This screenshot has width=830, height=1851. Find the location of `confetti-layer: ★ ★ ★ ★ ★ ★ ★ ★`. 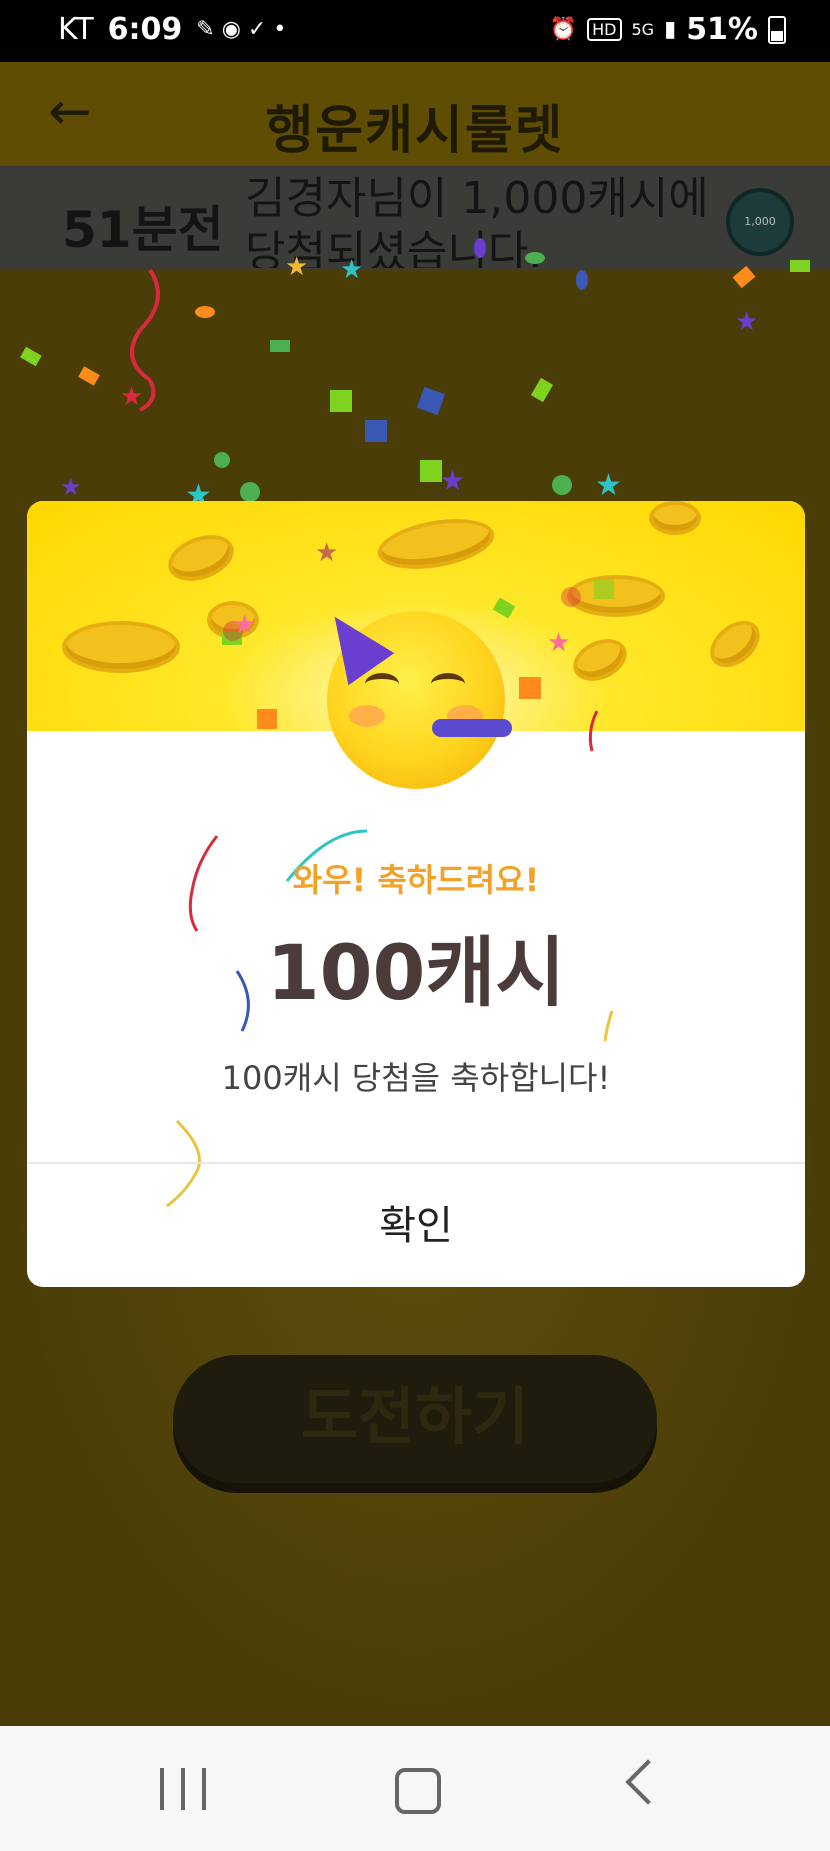

confetti-layer: ★ ★ ★ ★ ★ ★ ★ ★ is located at coordinates (415, 374).